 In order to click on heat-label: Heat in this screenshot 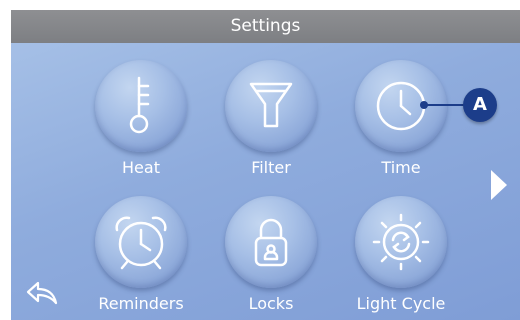, I will do `click(141, 167)`.